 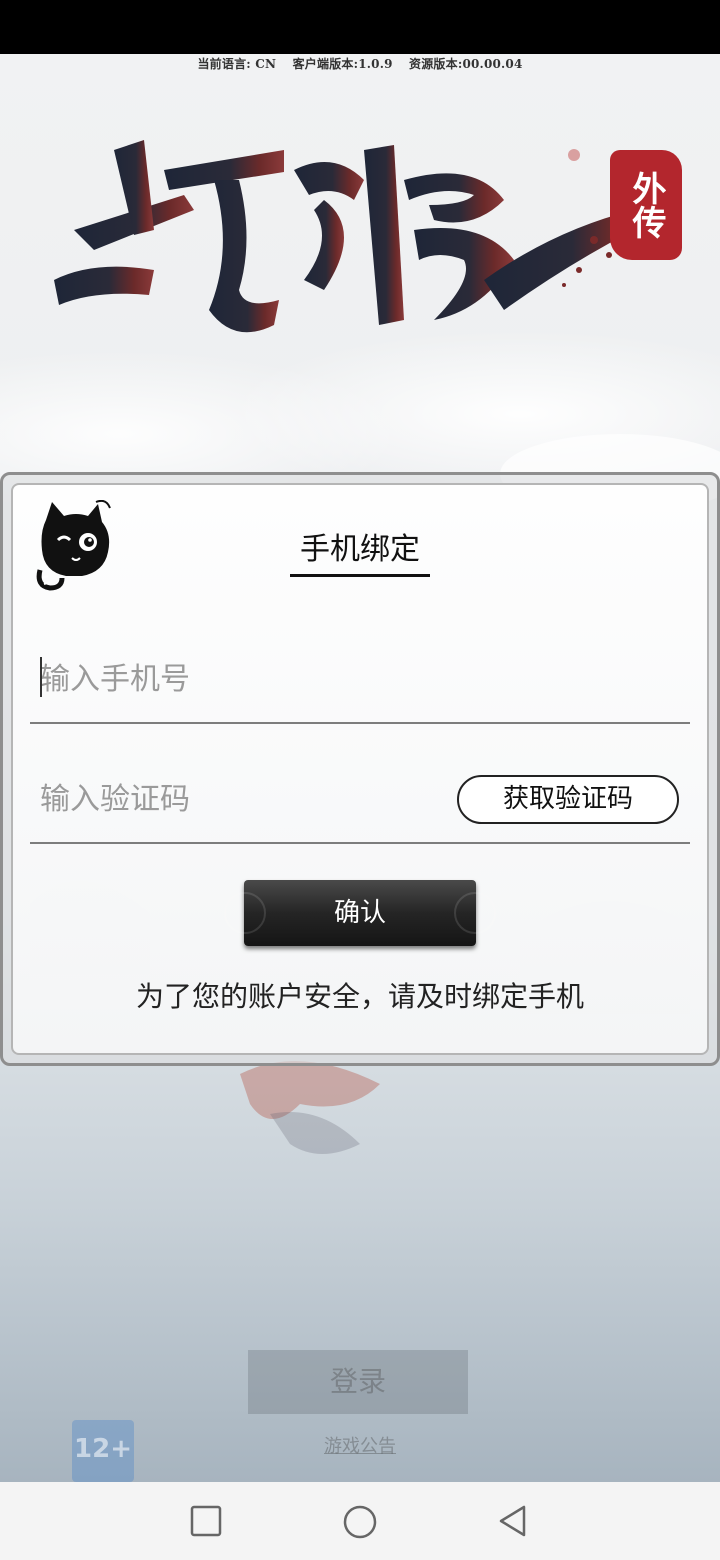 What do you see at coordinates (73, 545) in the screenshot?
I see `cat-mascot-icon` at bounding box center [73, 545].